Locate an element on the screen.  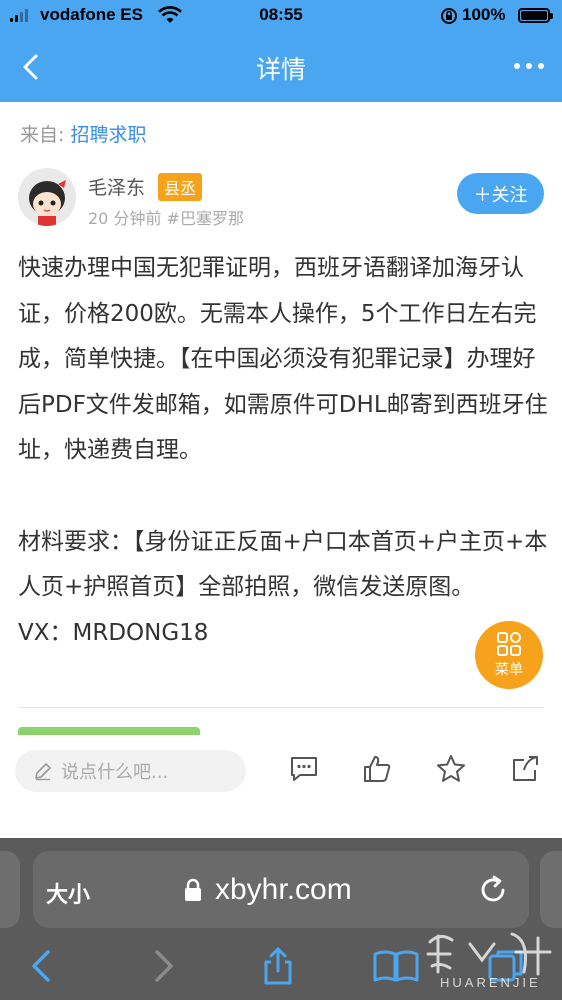
browser-forward-icon is located at coordinates (163, 966).